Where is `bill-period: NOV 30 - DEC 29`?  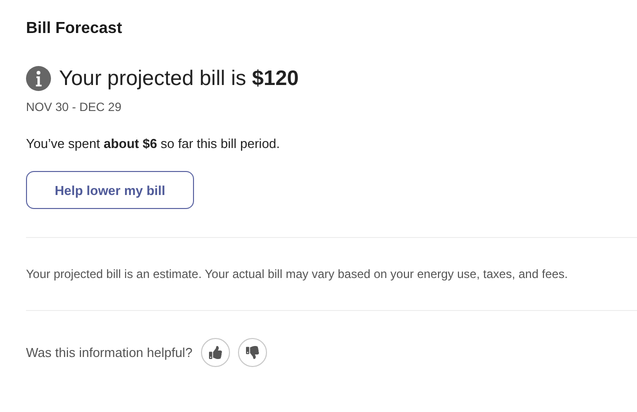
bill-period: NOV 30 - DEC 29 is located at coordinates (74, 107).